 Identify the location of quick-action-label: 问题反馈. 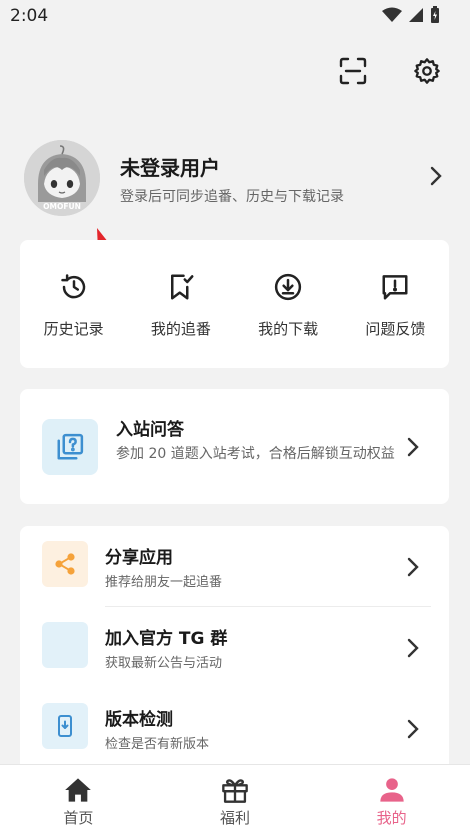
(395, 329).